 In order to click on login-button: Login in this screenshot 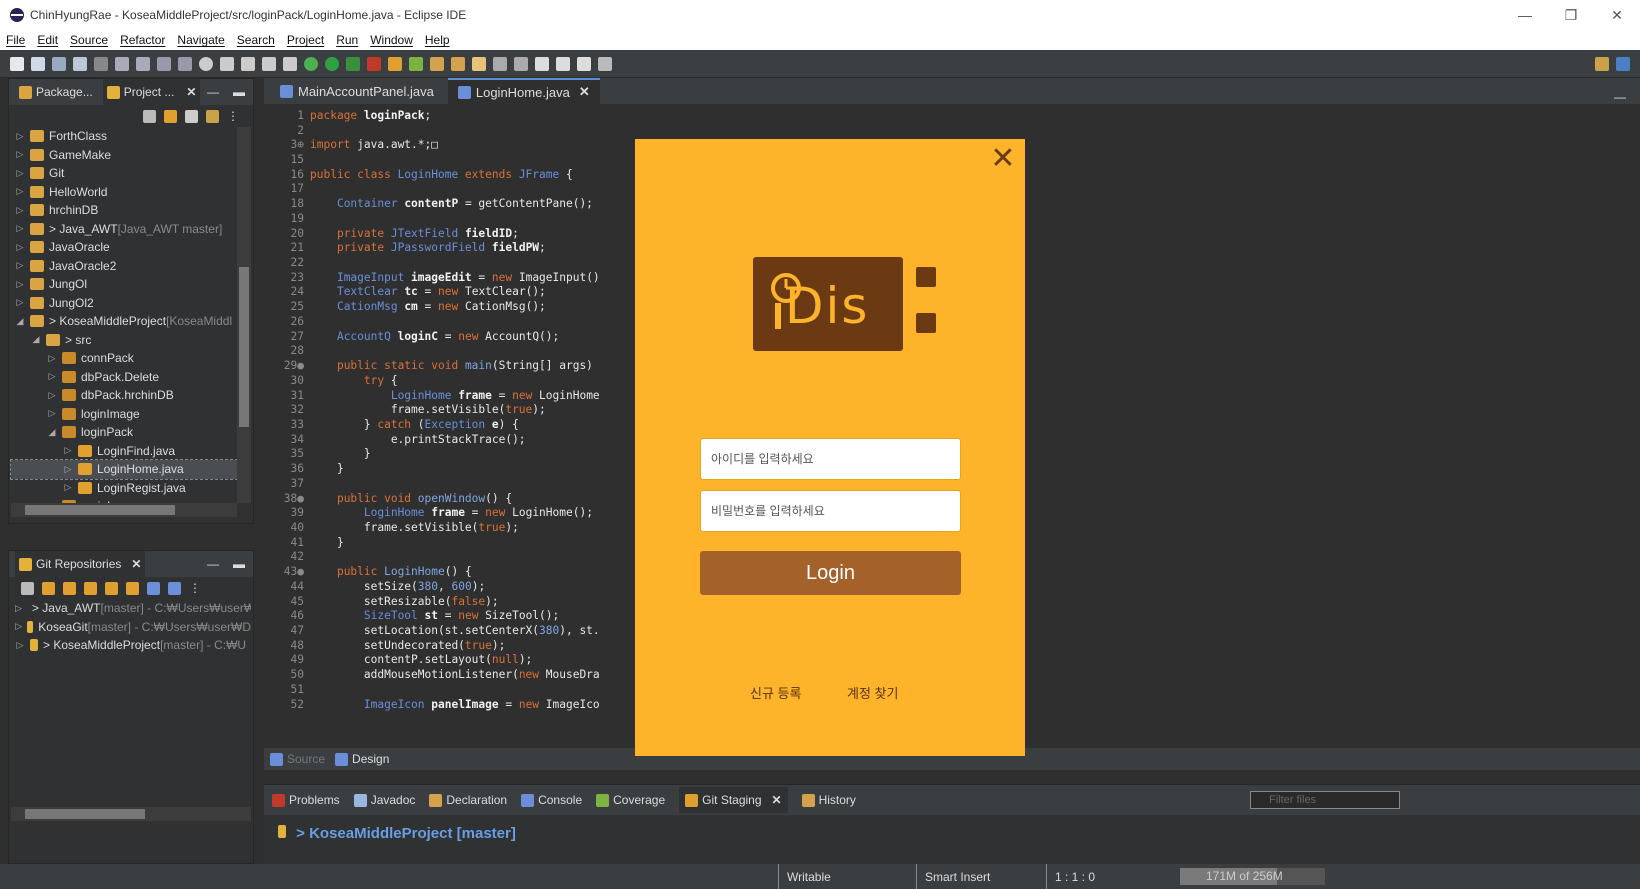, I will do `click(830, 573)`.